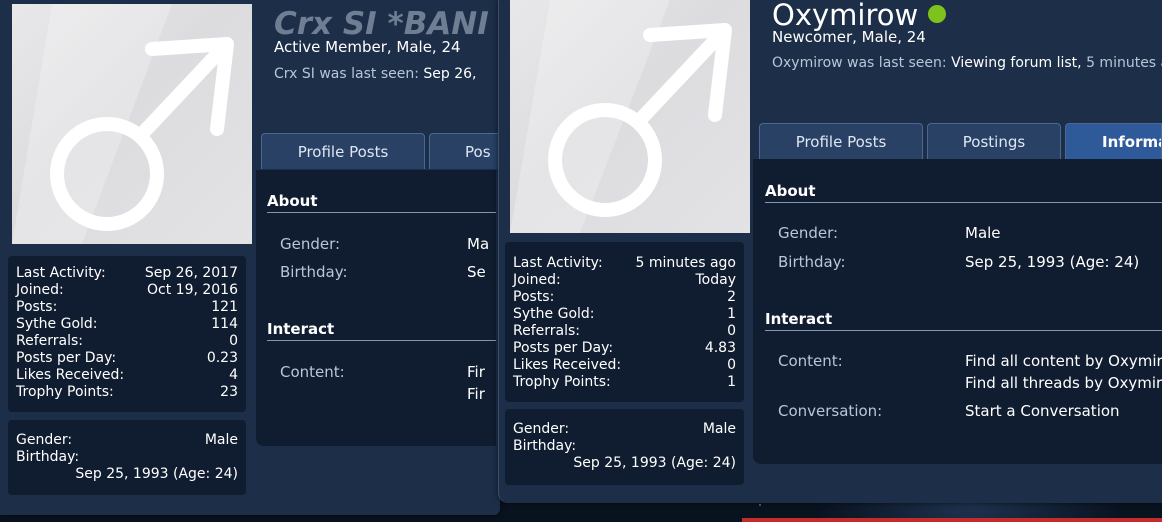 Image resolution: width=1162 pixels, height=522 pixels. I want to click on stat-row: Likes Received: 0, so click(624, 365).